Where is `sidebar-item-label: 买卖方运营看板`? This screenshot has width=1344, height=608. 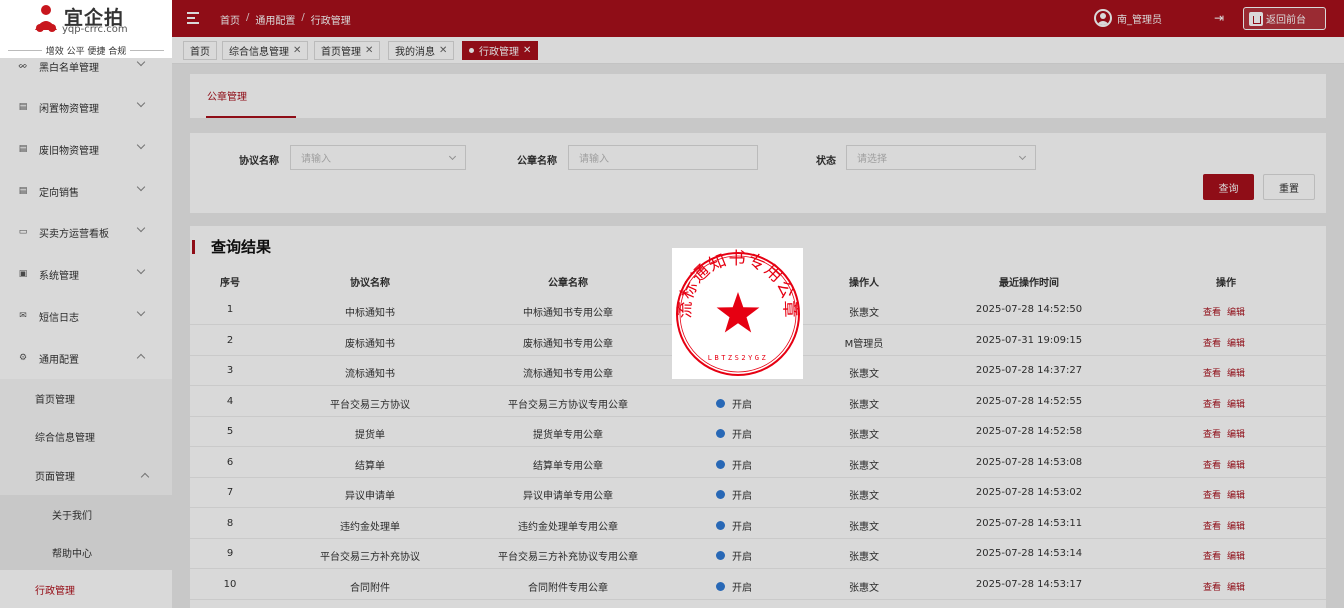 sidebar-item-label: 买卖方运营看板 is located at coordinates (74, 234).